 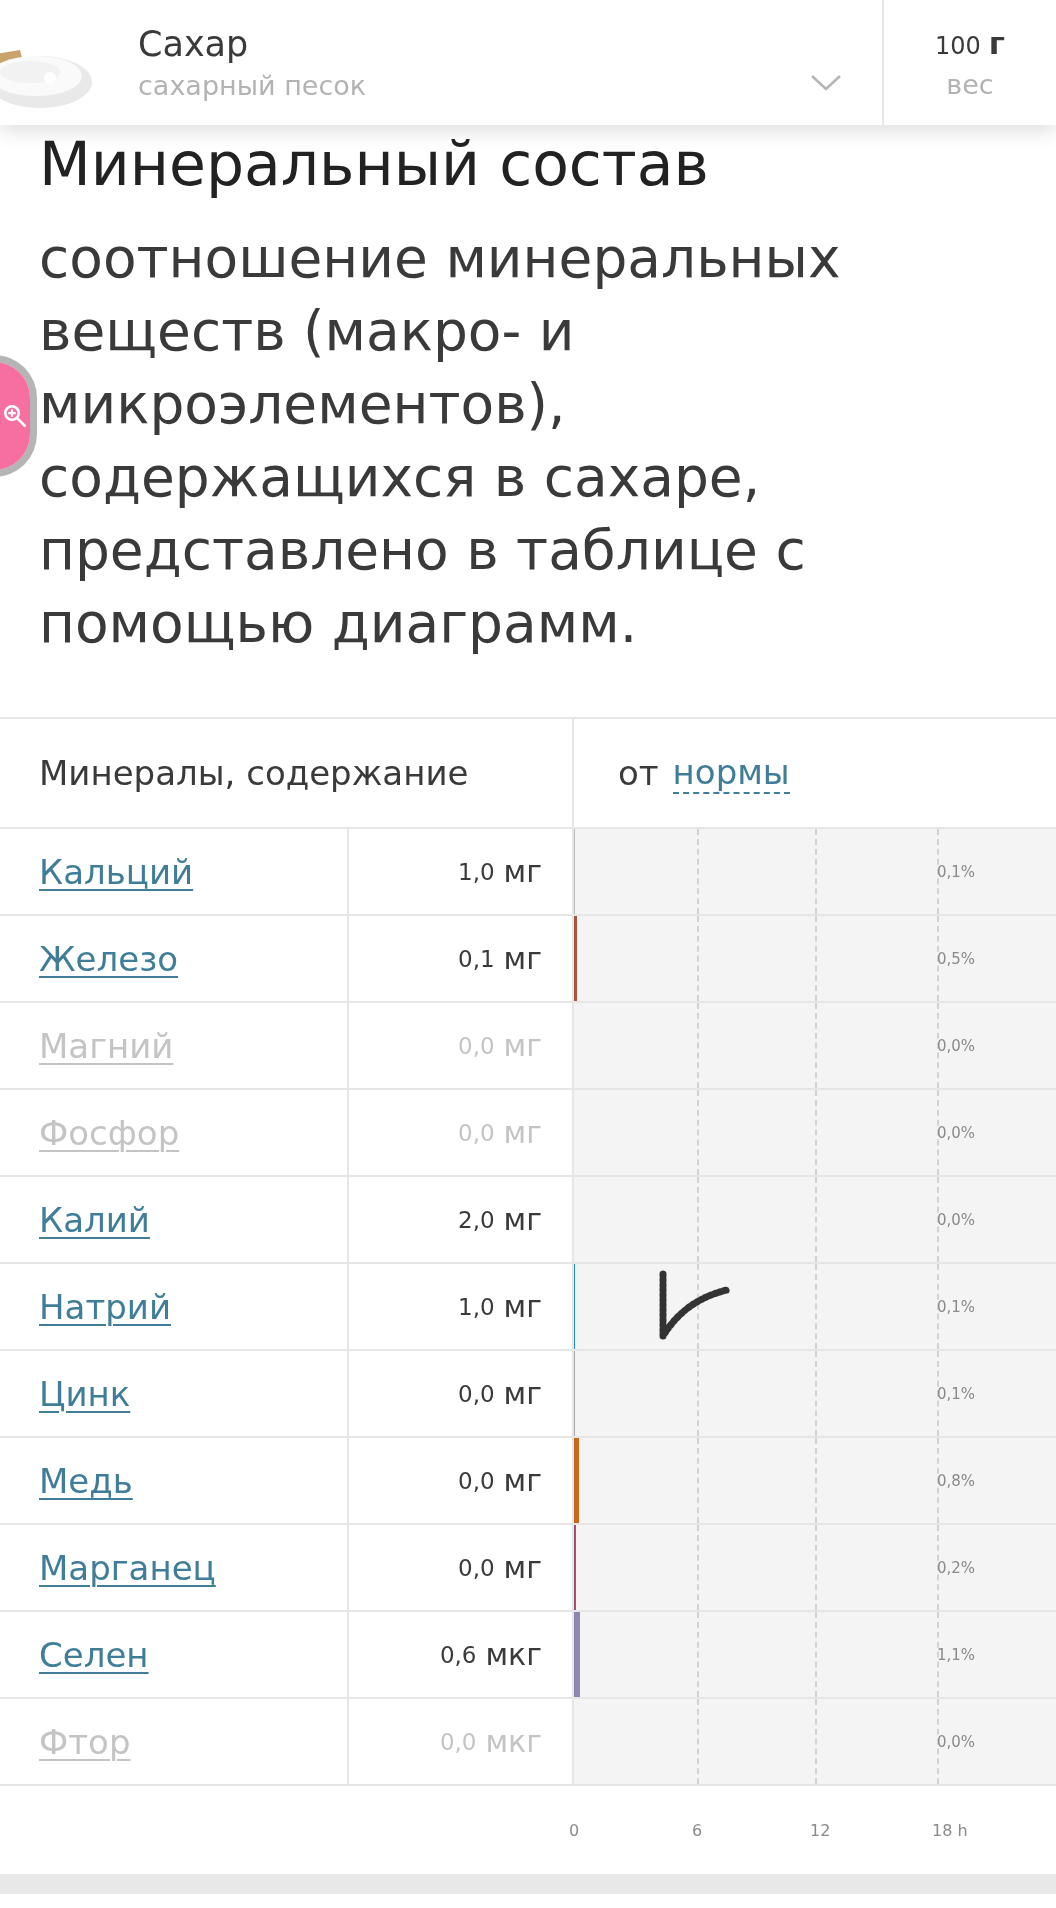 I want to click on norm-percent: 0,8%, so click(x=956, y=1480).